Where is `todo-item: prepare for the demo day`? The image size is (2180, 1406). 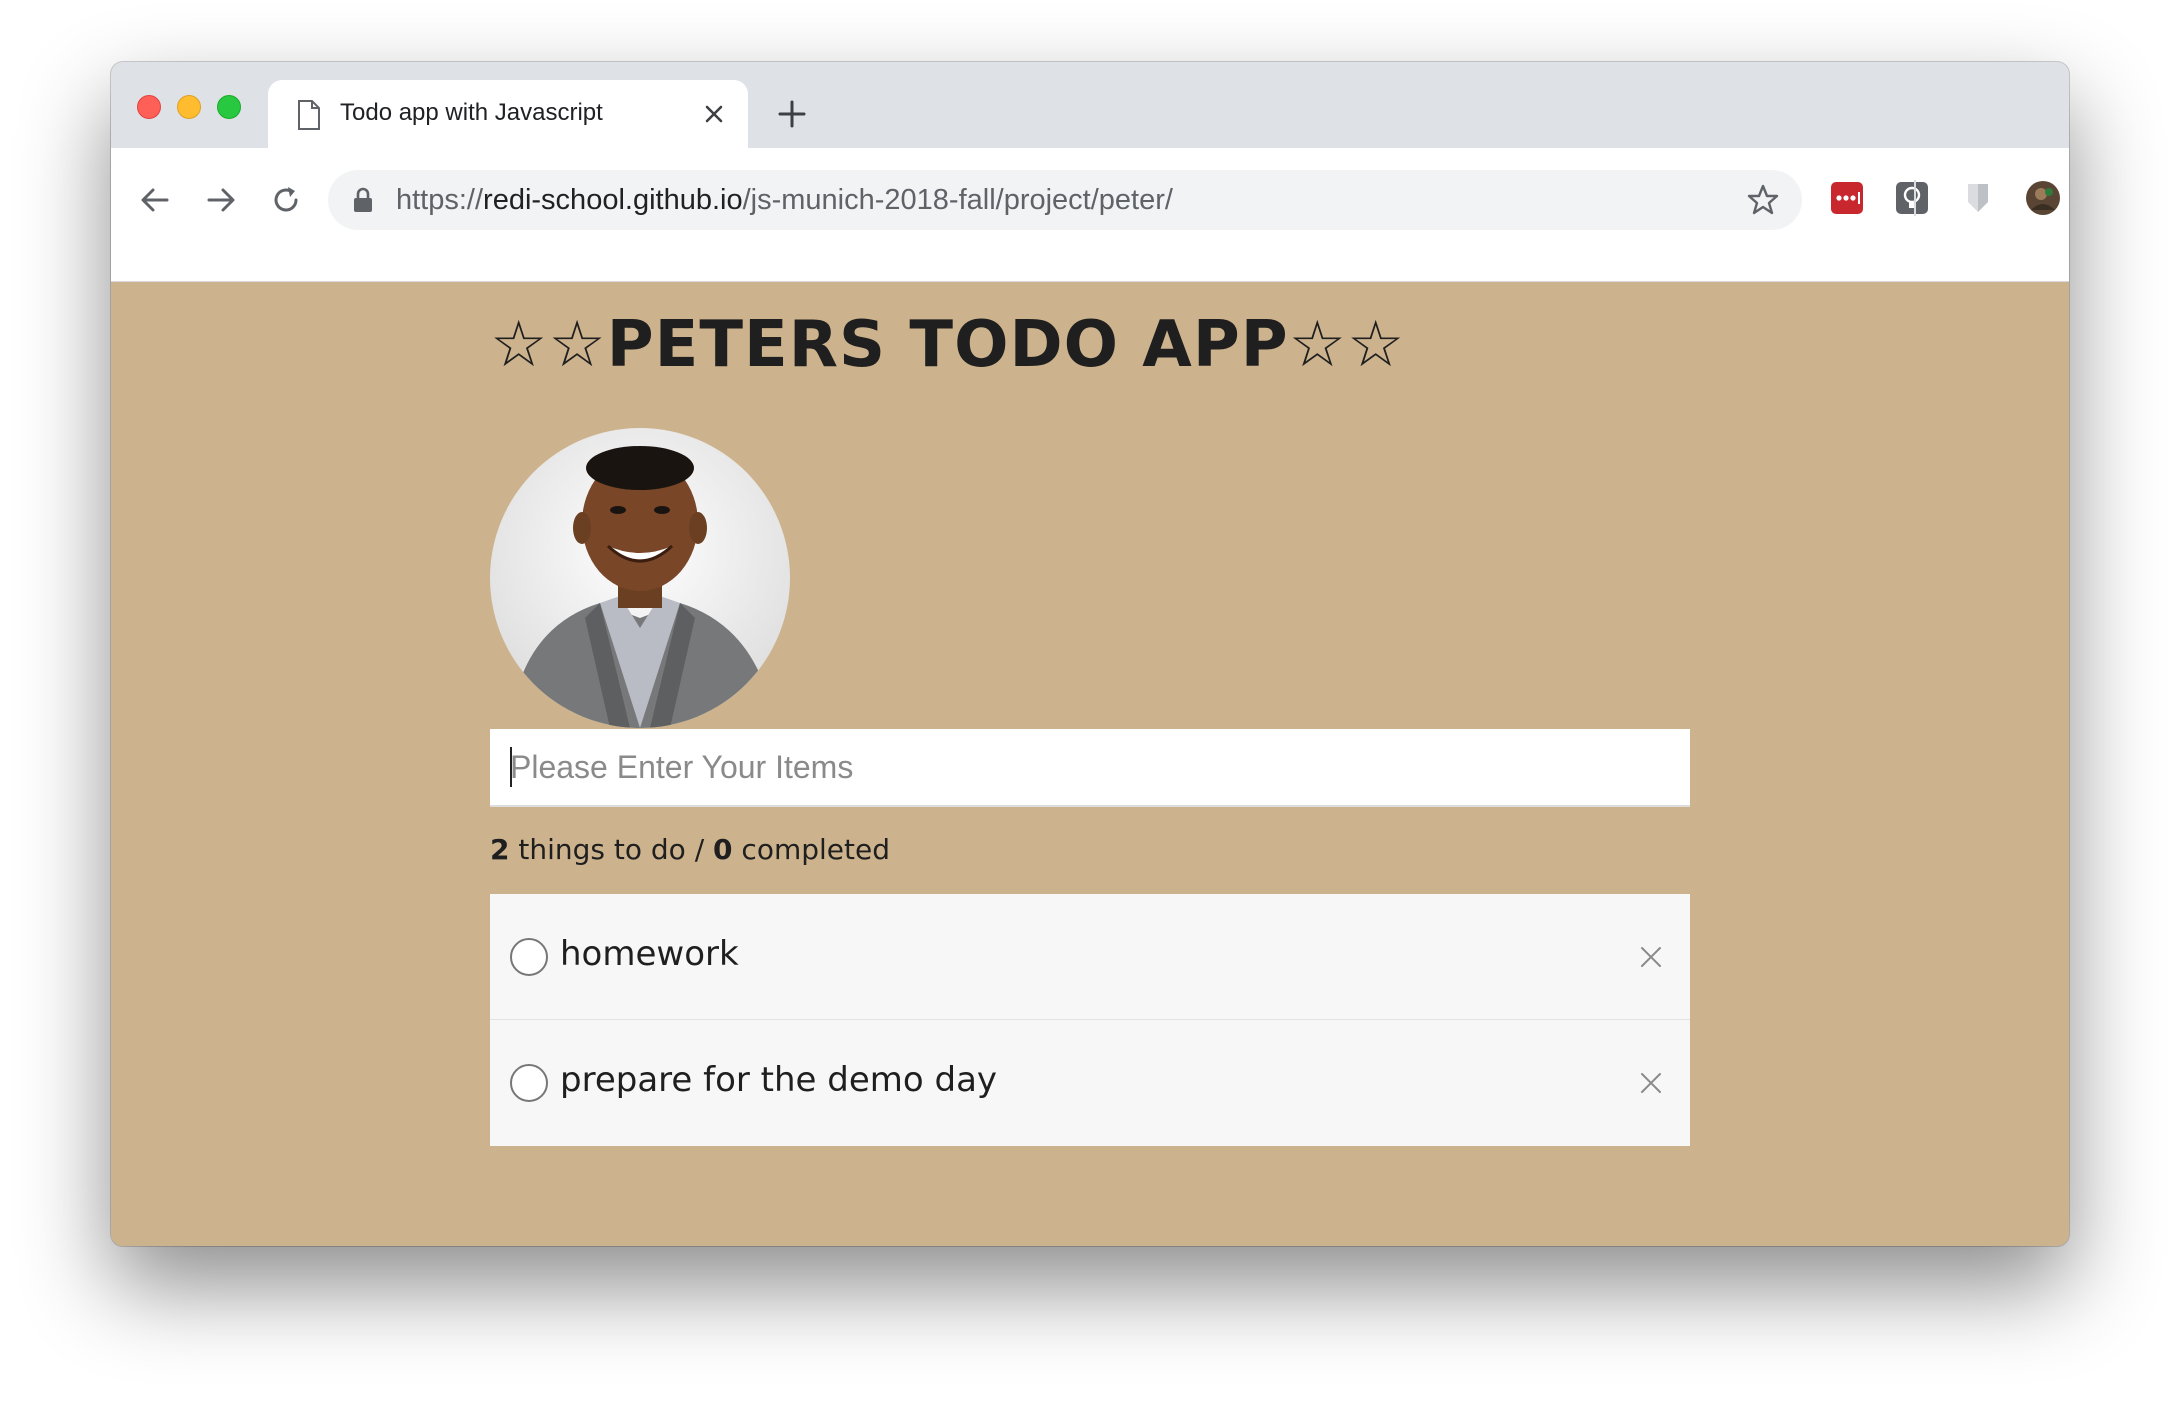 todo-item: prepare for the demo day is located at coordinates (1090, 1083).